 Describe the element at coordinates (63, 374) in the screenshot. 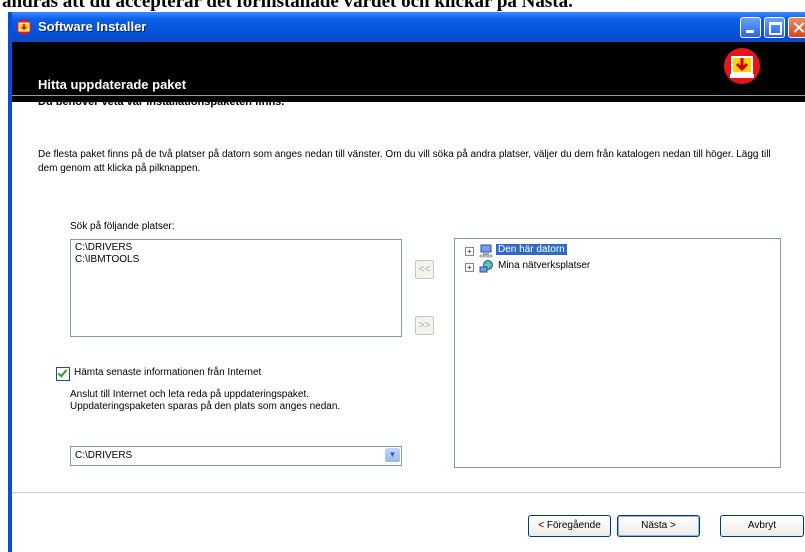

I see `fetch-internet-checkbox` at that location.